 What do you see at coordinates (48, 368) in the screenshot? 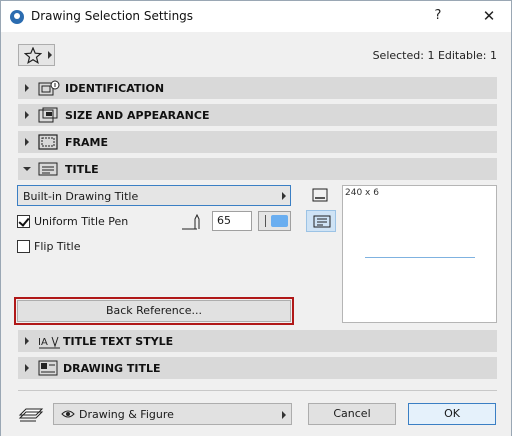
I see `drawing-title-icon` at bounding box center [48, 368].